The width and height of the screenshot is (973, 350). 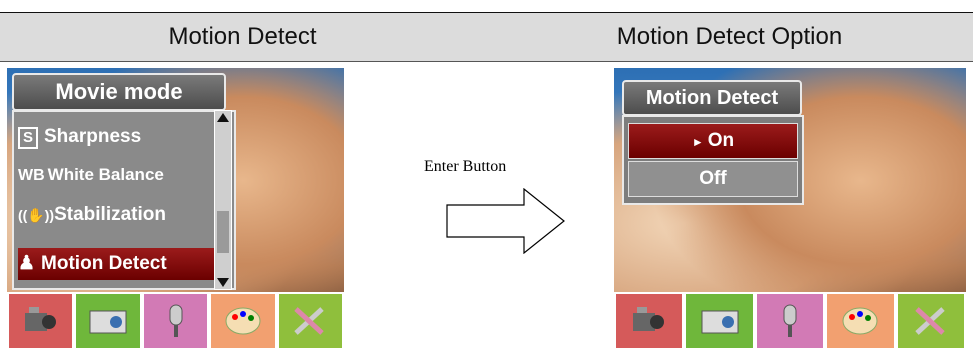 I want to click on option-off: Off, so click(x=713, y=179).